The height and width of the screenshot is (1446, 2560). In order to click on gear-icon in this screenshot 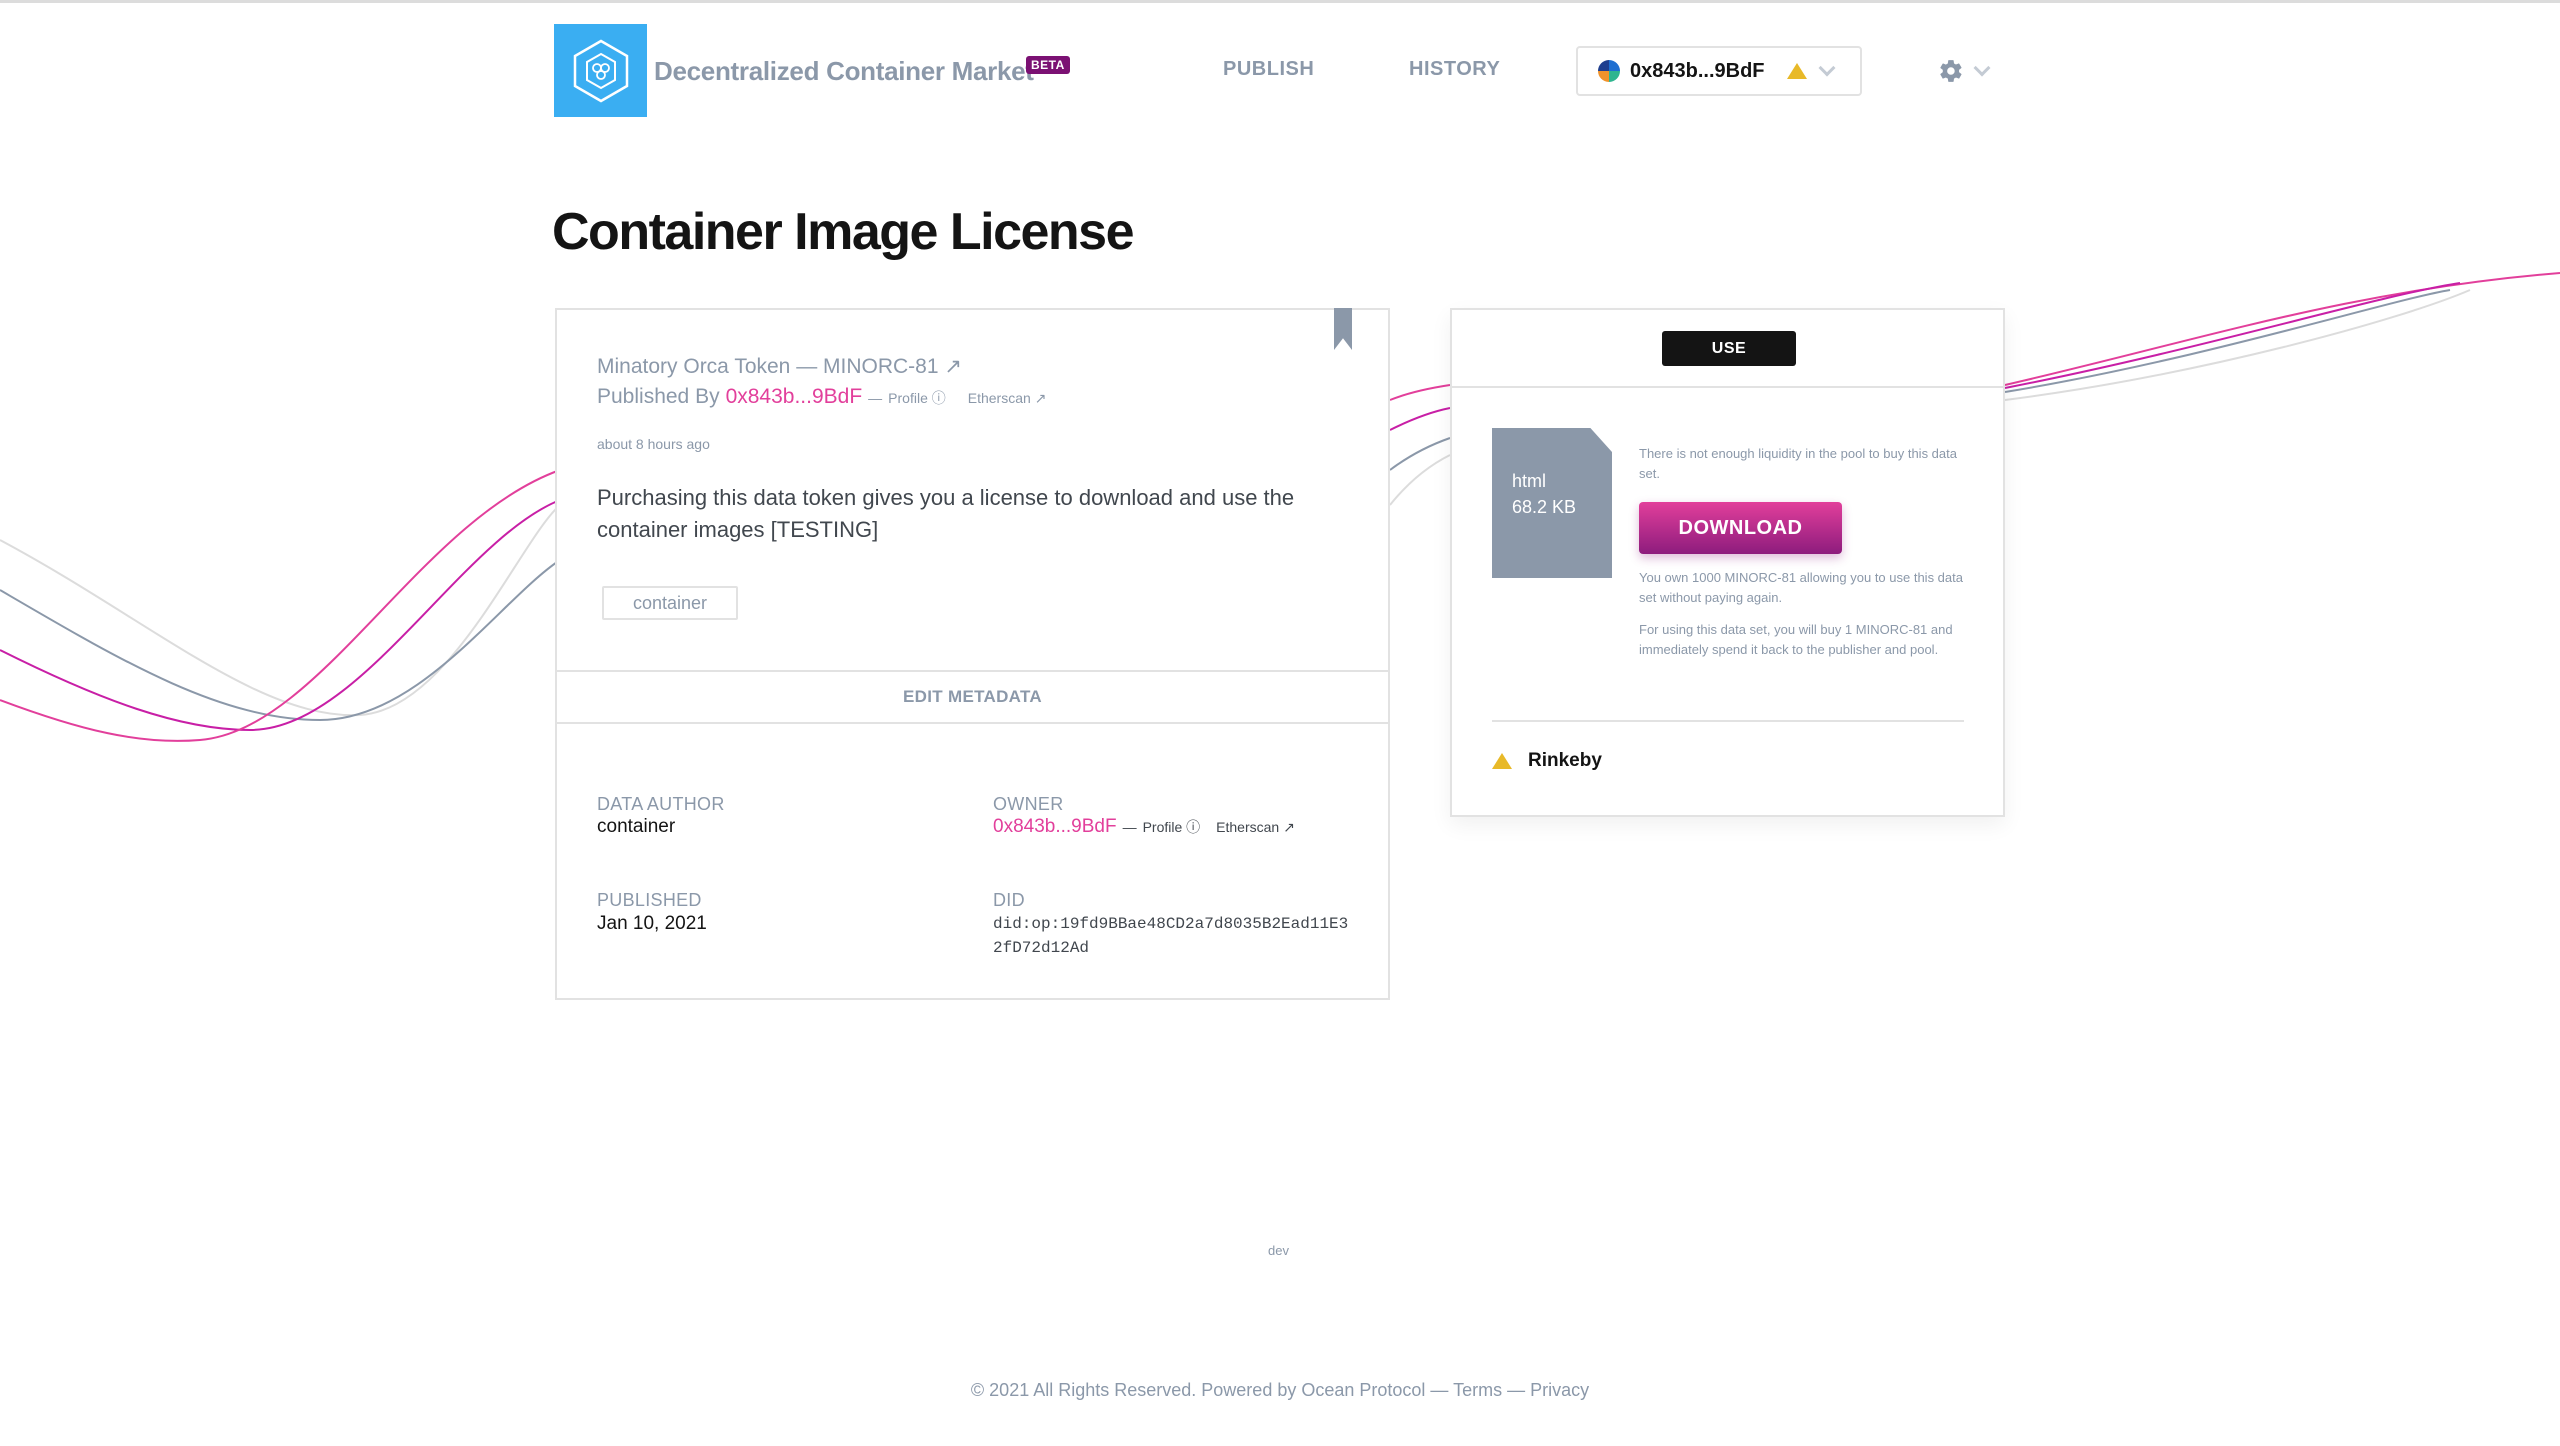, I will do `click(1951, 71)`.